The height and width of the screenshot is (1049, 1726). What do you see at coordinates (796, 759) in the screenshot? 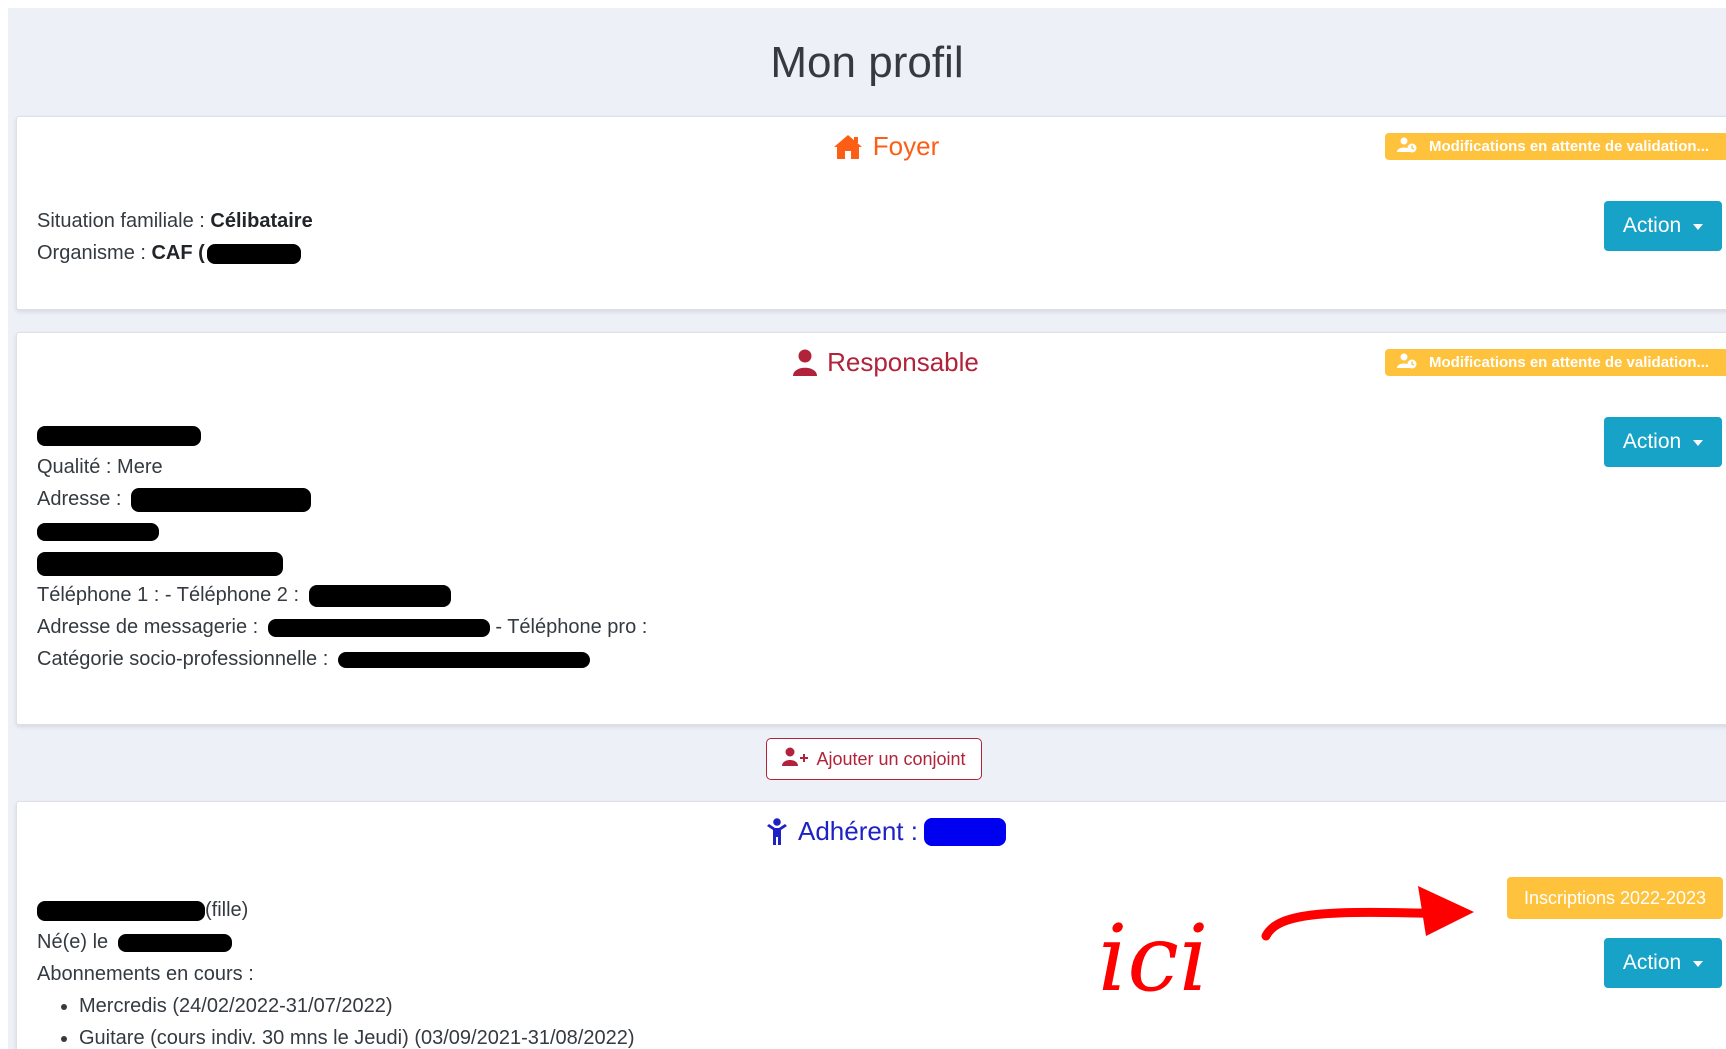
I see `user-plus-icon` at bounding box center [796, 759].